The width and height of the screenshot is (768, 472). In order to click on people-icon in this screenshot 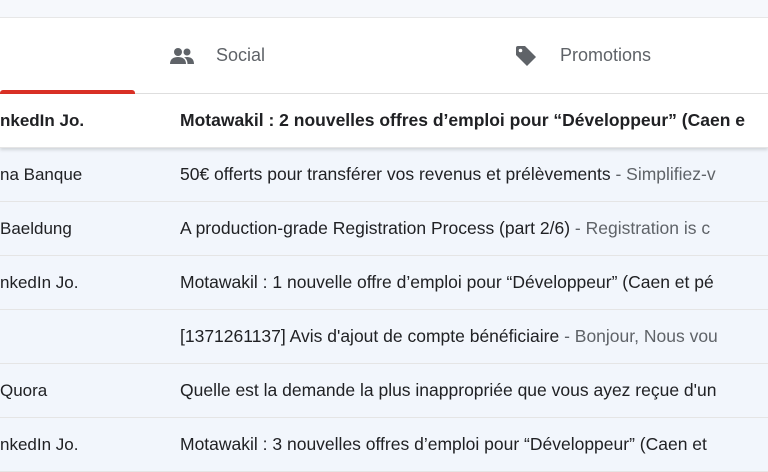, I will do `click(182, 56)`.